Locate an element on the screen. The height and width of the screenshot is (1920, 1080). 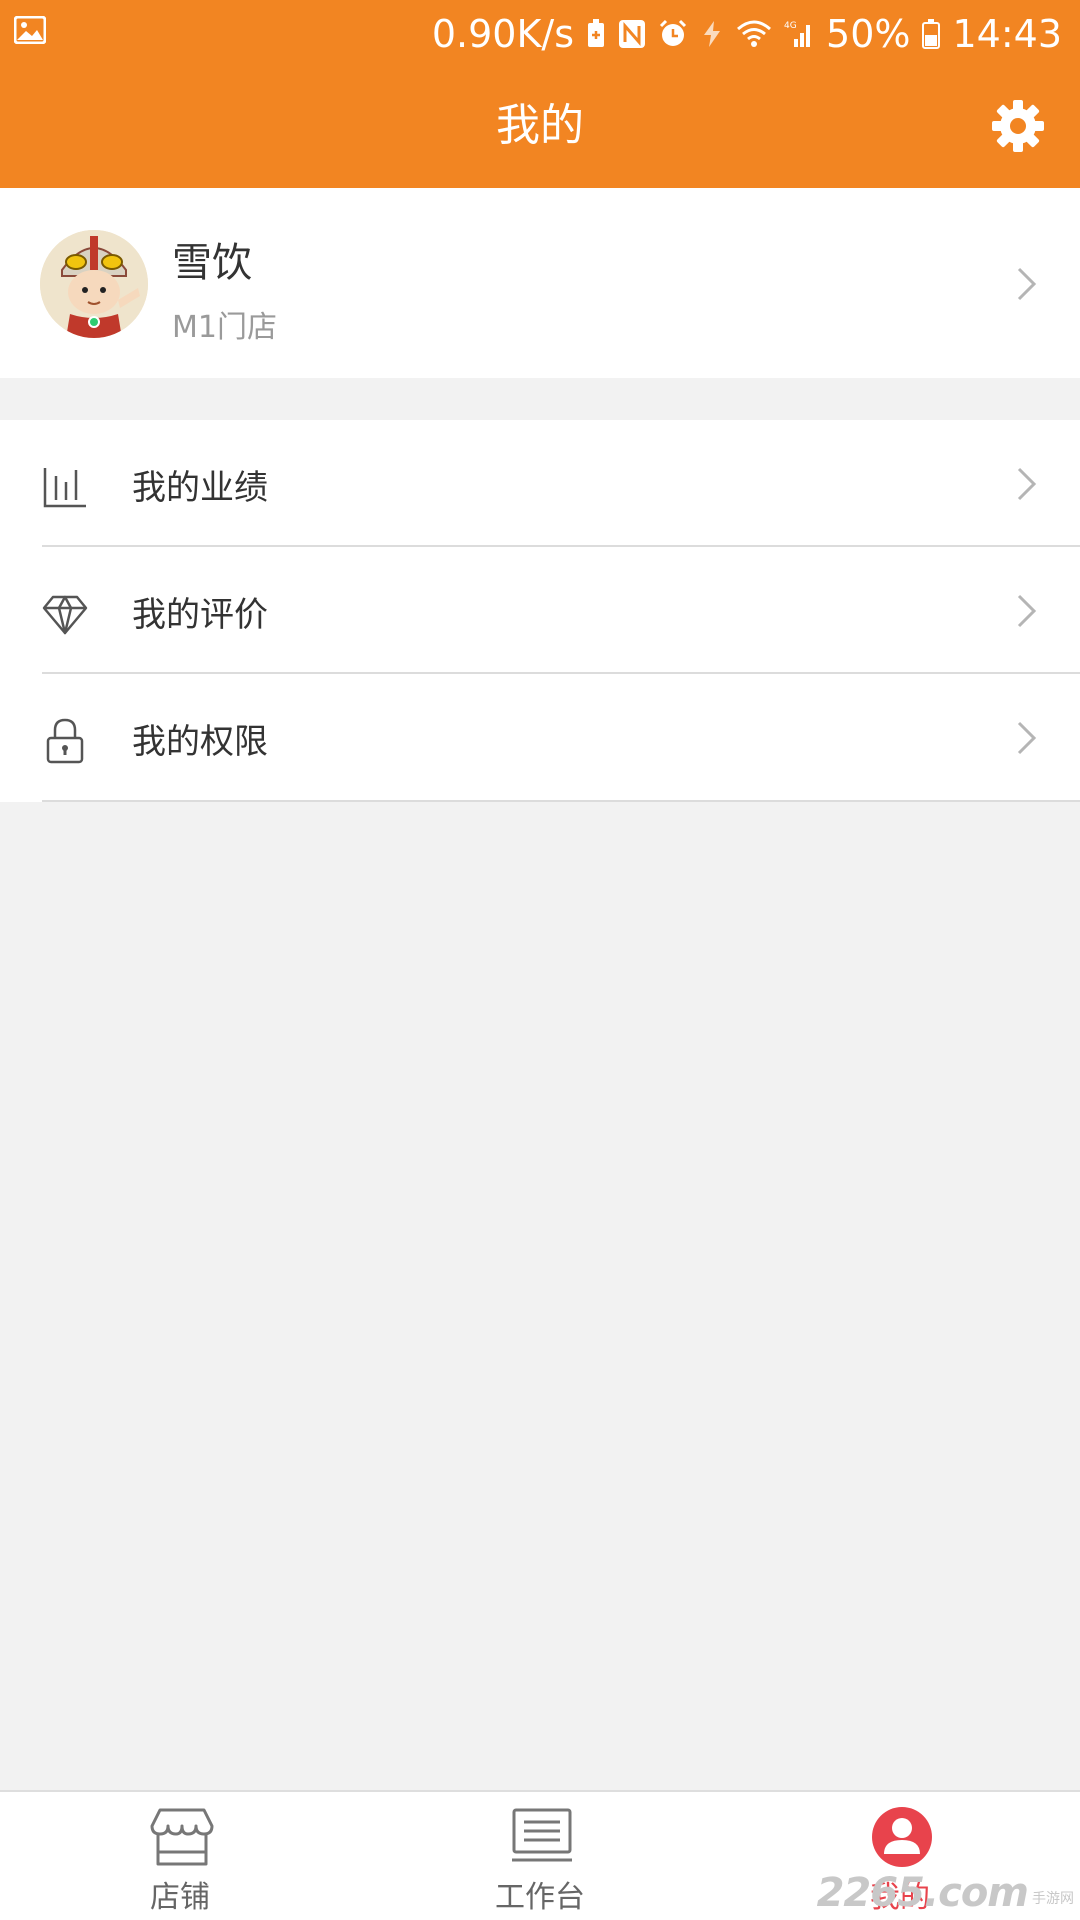
status-bar: 0.90K/s 4G 50% 14:43 is located at coordinates (540, 34).